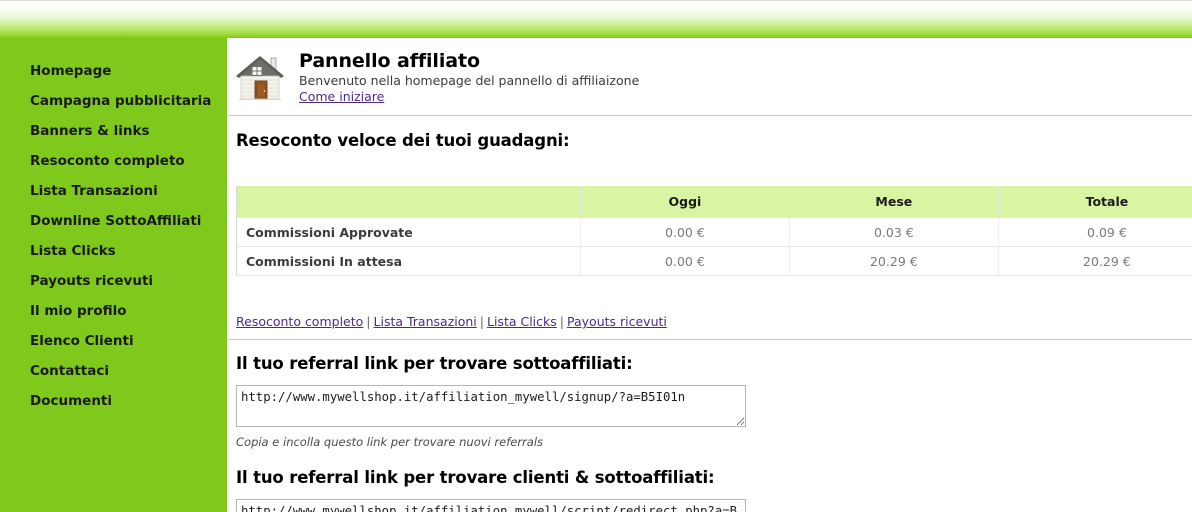  What do you see at coordinates (893, 232) in the screenshot?
I see `cell-approvate-mese: 0.03 €` at bounding box center [893, 232].